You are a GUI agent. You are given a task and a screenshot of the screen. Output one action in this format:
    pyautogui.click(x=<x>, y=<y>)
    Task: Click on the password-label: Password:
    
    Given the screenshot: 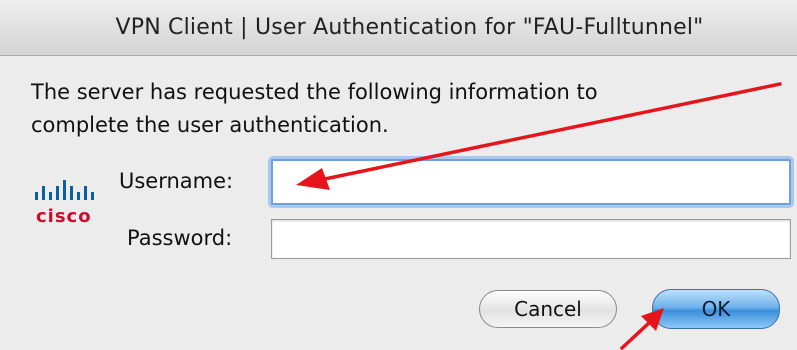 What is the action you would take?
    pyautogui.click(x=180, y=238)
    